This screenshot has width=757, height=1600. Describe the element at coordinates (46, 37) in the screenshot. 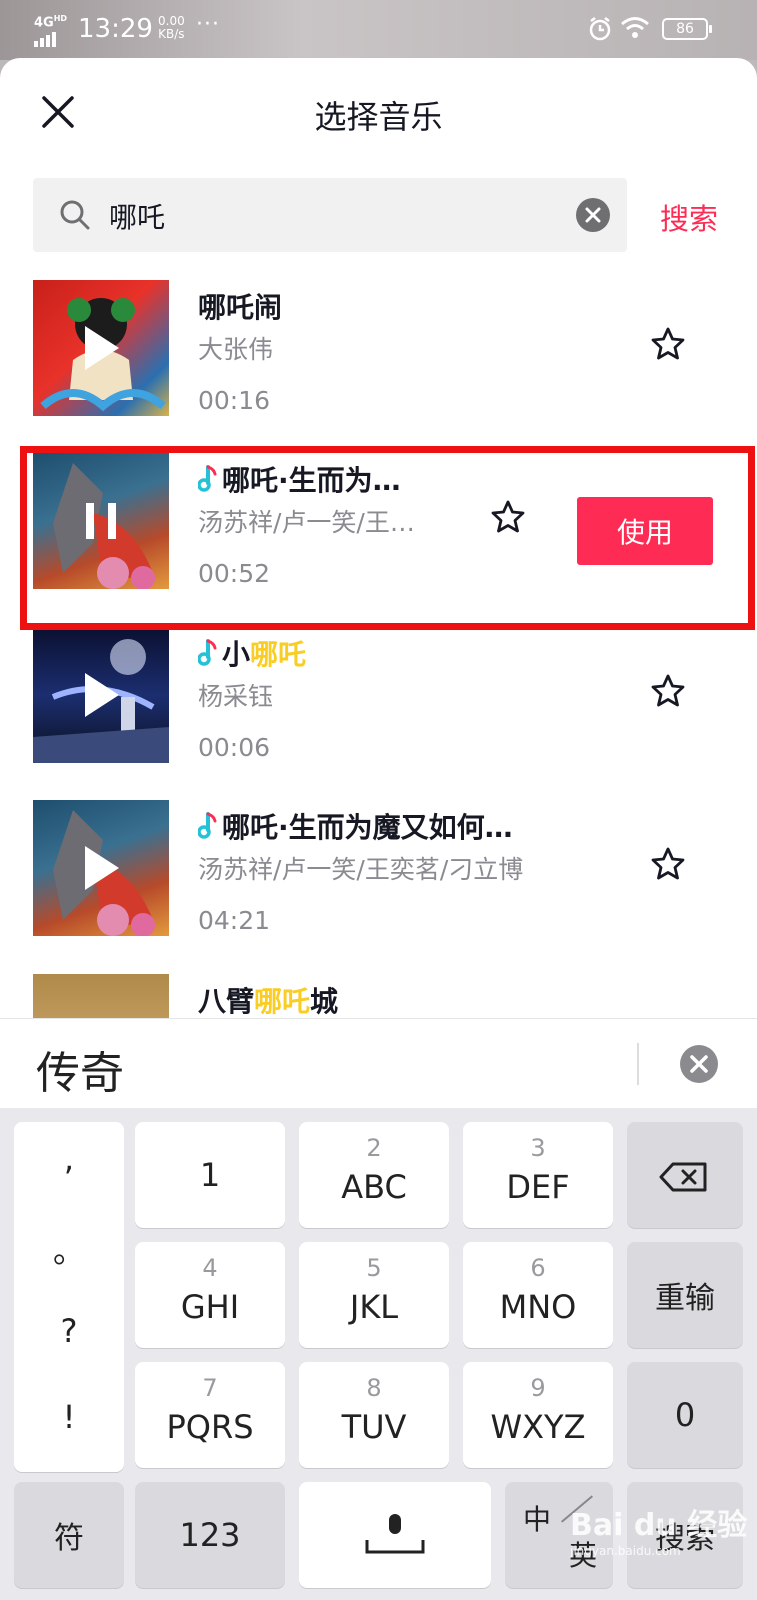

I see `signal-icon` at that location.